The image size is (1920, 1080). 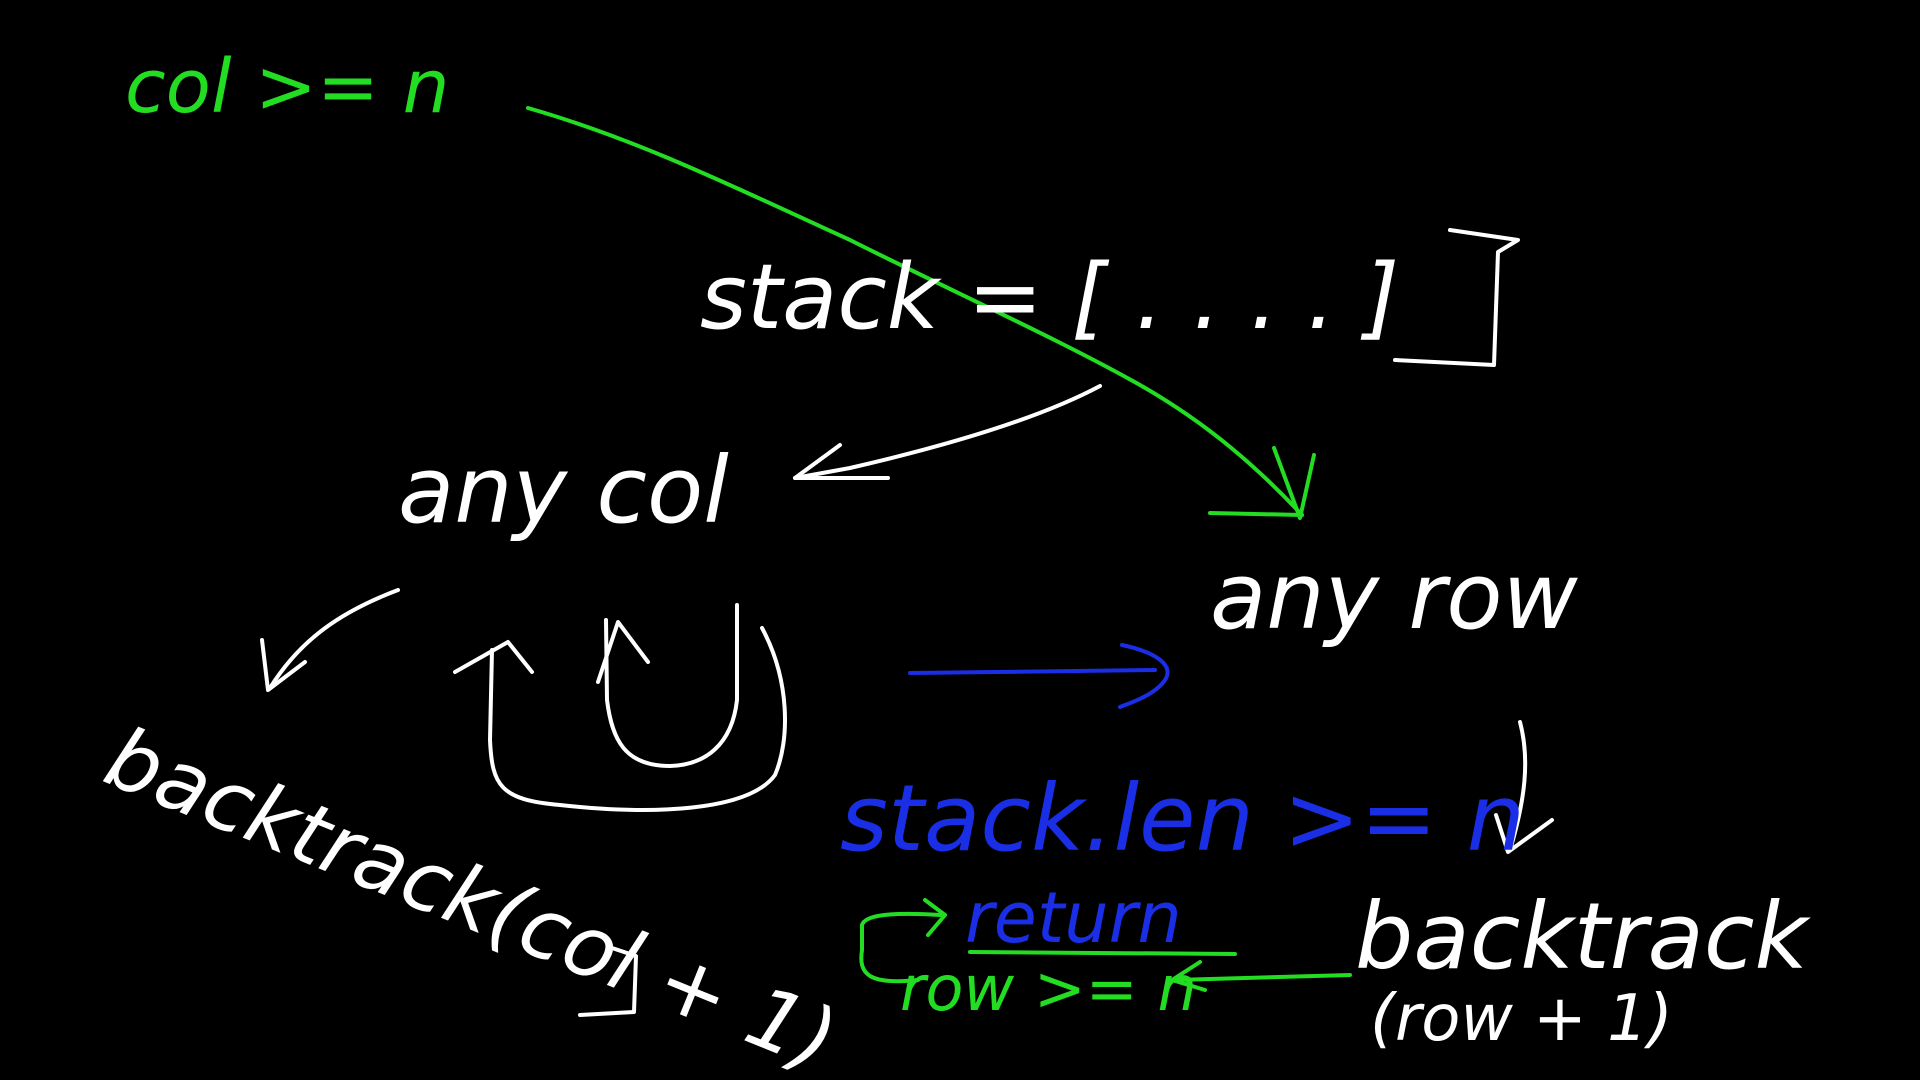 What do you see at coordinates (287, 87) in the screenshot?
I see `col-ge-n-label: col >= n` at bounding box center [287, 87].